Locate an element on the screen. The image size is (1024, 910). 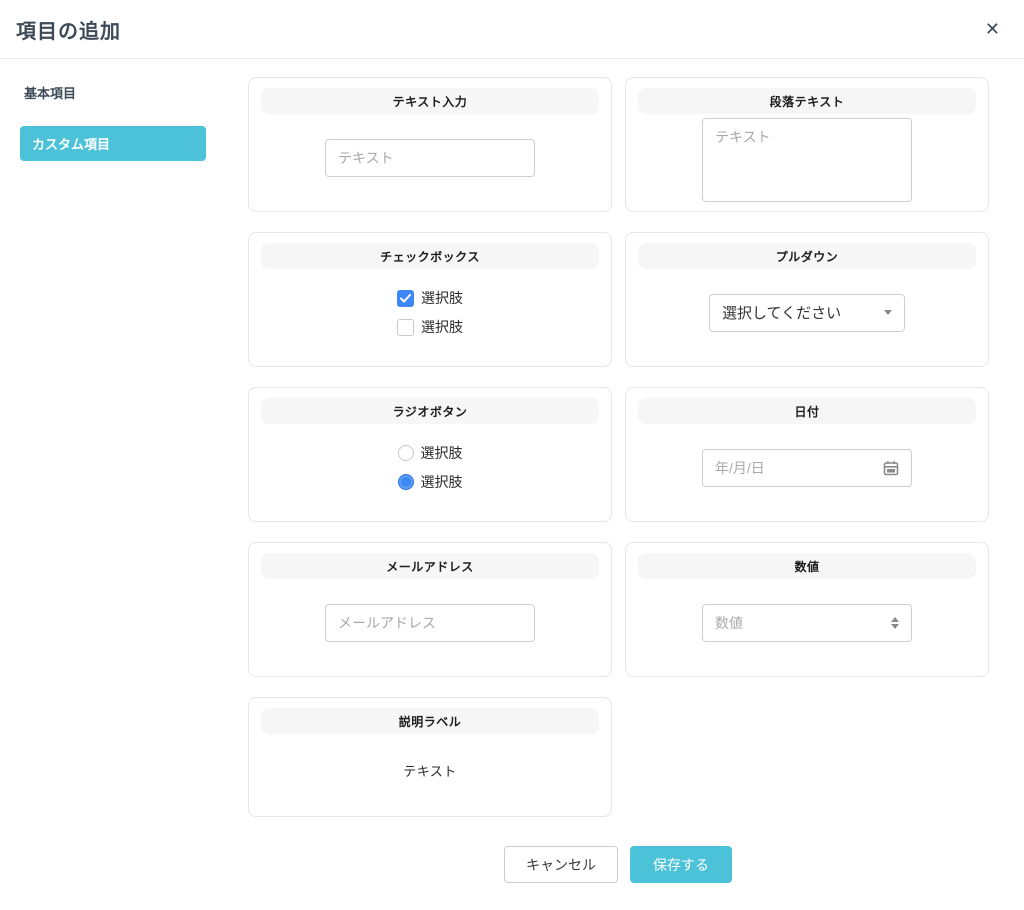
radio-option-checked: 選択肢 is located at coordinates (430, 482).